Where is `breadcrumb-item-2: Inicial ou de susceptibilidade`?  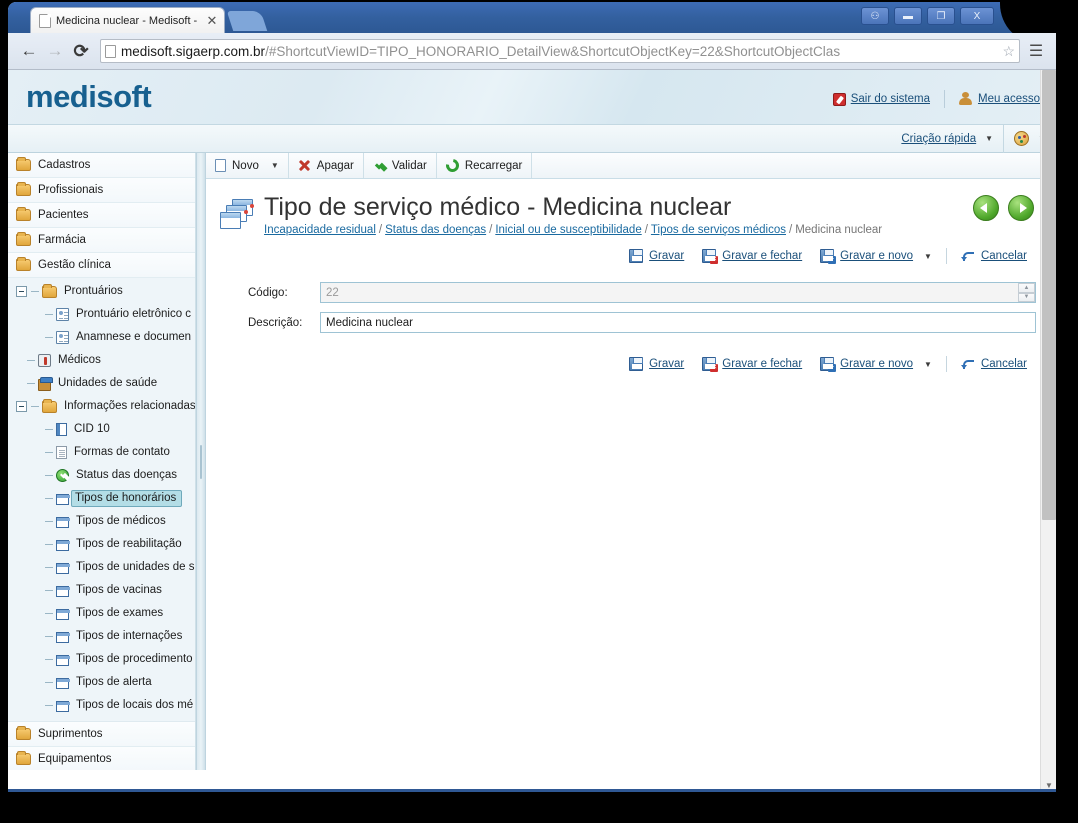 breadcrumb-item-2: Inicial ou de susceptibilidade is located at coordinates (568, 230).